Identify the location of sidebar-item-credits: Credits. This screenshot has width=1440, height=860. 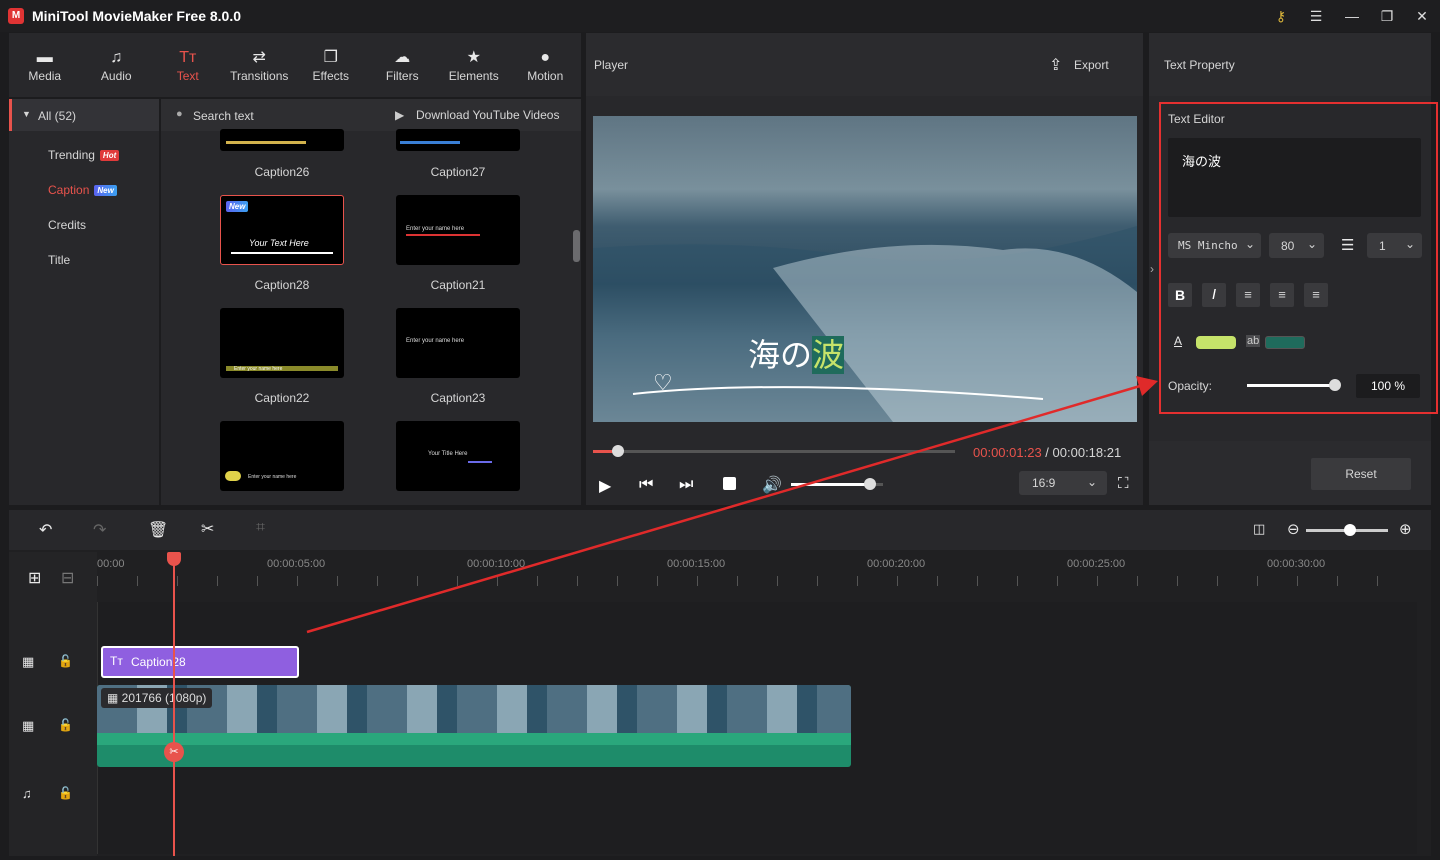
(67, 225).